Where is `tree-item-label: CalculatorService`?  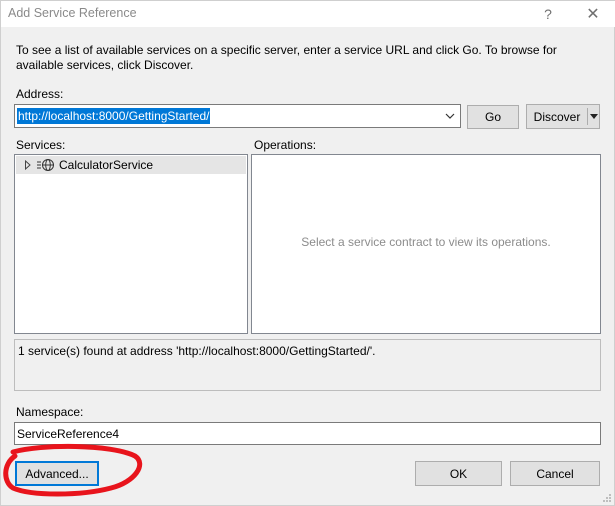
tree-item-label: CalculatorService is located at coordinates (106, 165).